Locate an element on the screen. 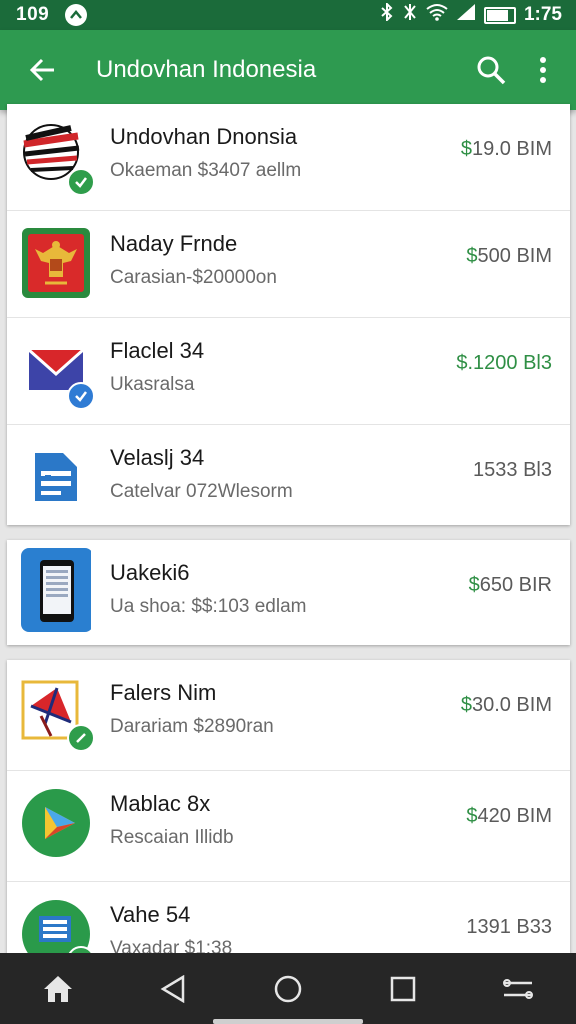  home-button is located at coordinates (58, 989).